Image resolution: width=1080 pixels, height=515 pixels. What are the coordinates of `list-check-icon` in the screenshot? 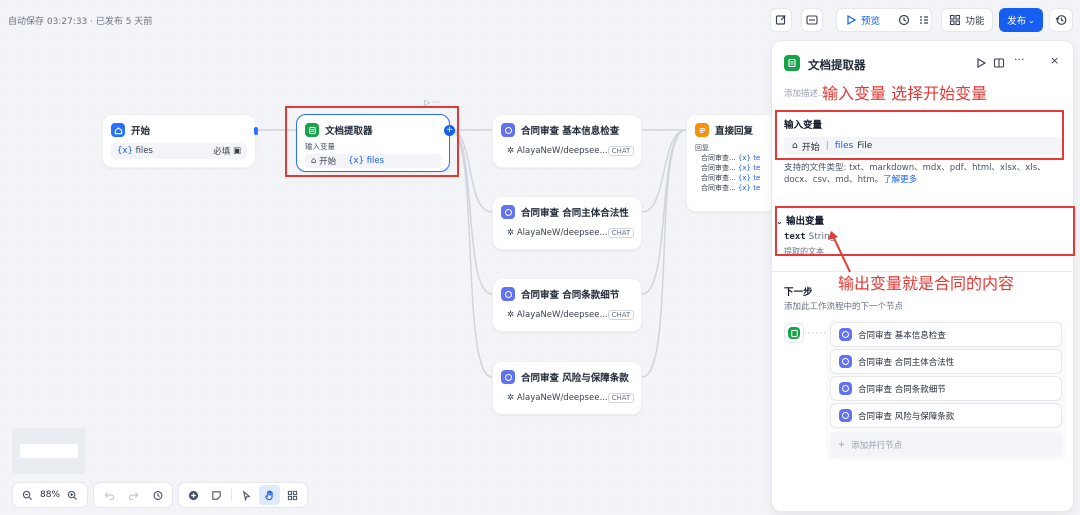 It's located at (924, 20).